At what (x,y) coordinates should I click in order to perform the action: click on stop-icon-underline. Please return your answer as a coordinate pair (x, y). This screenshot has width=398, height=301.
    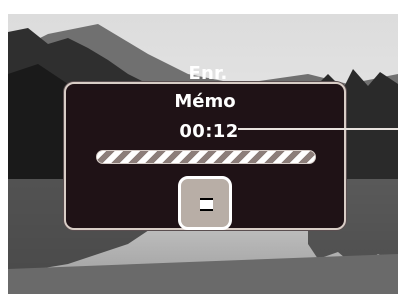
    Looking at the image, I should click on (206, 210).